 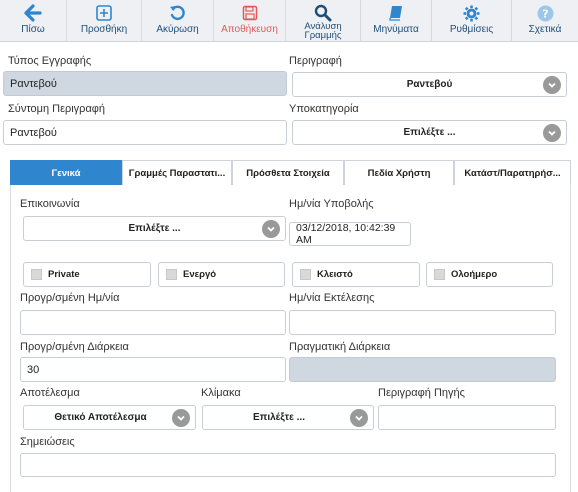 What do you see at coordinates (64, 274) in the screenshot?
I see `private-label: Private` at bounding box center [64, 274].